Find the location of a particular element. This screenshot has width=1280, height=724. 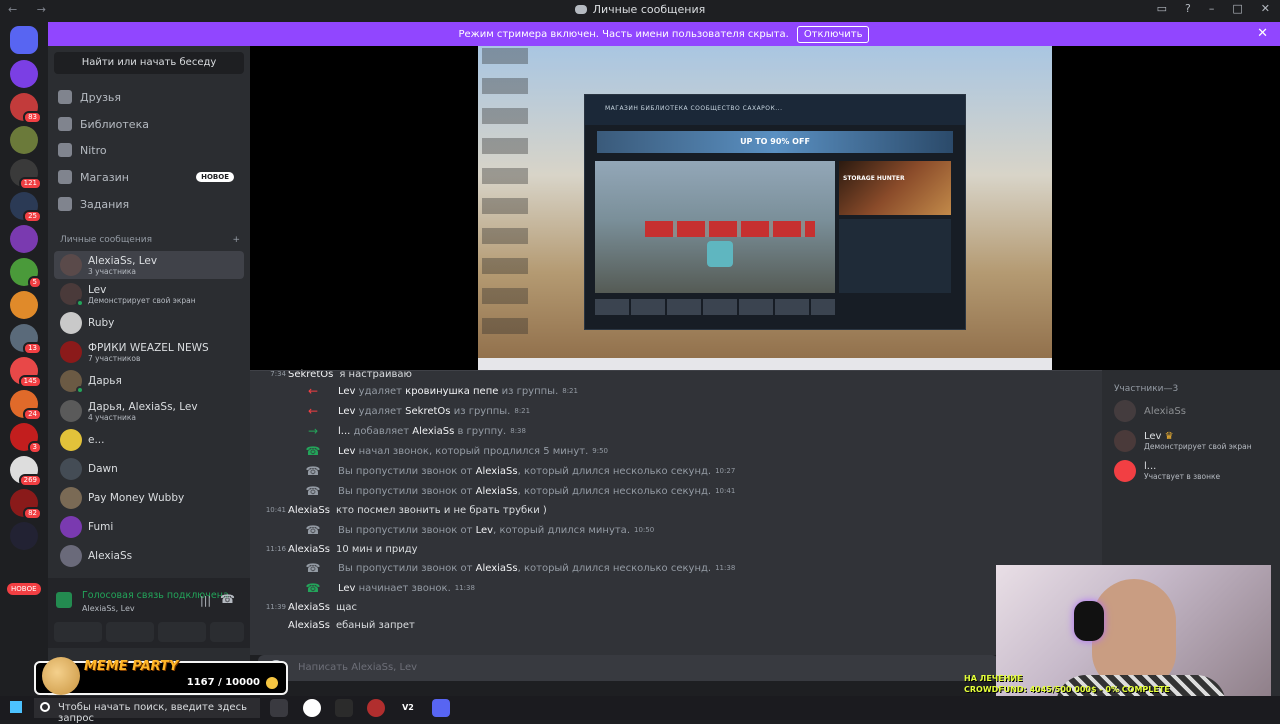

chat-message: 11:39 AlexiaSs щас is located at coordinates (676, 607).